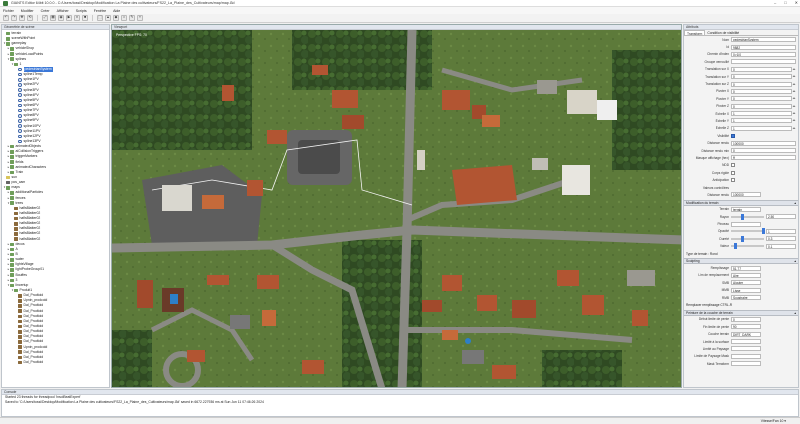 Image resolution: width=800 pixels, height=424 pixels. What do you see at coordinates (45, 11) in the screenshot?
I see `menu-create: Créer` at bounding box center [45, 11].